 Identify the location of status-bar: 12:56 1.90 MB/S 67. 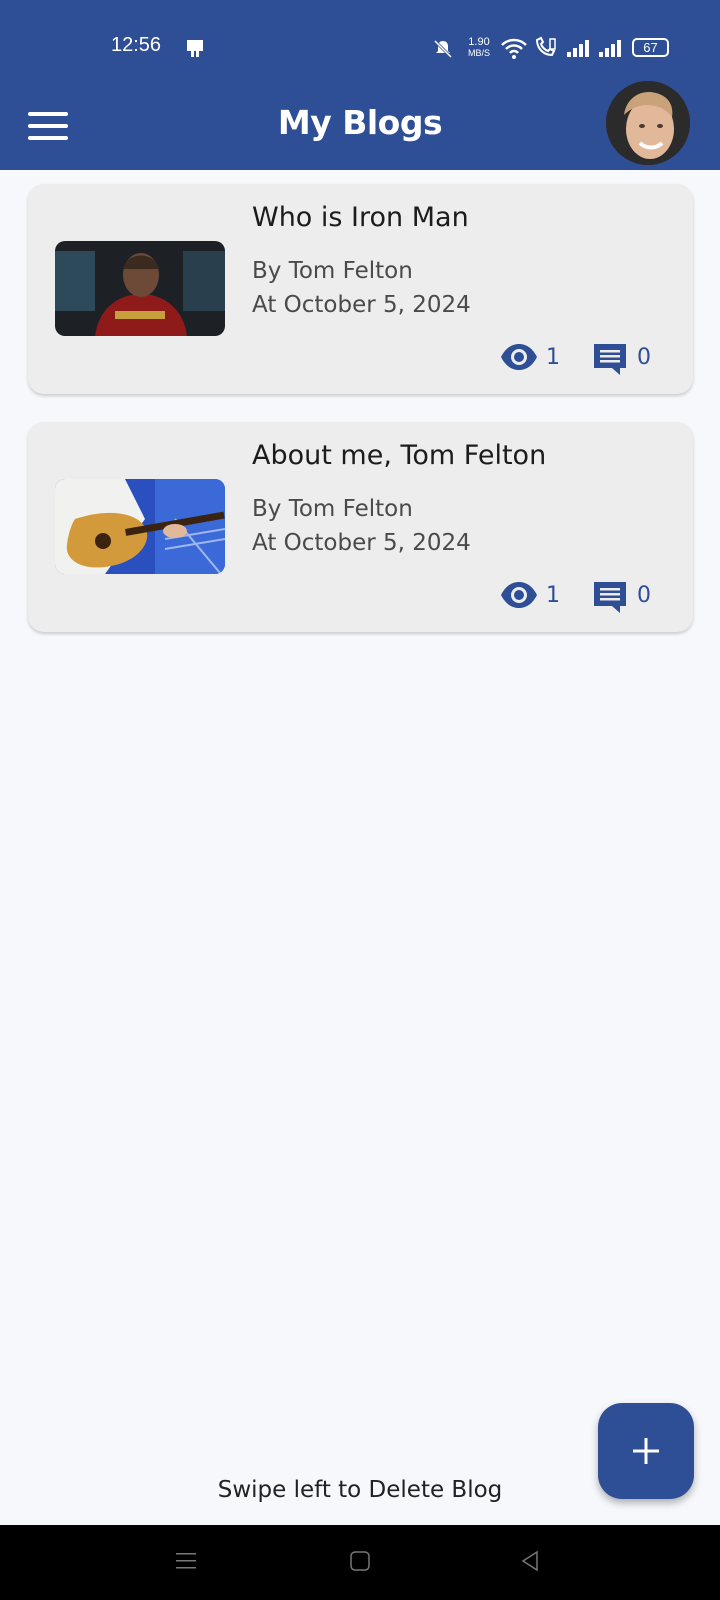
(360, 43).